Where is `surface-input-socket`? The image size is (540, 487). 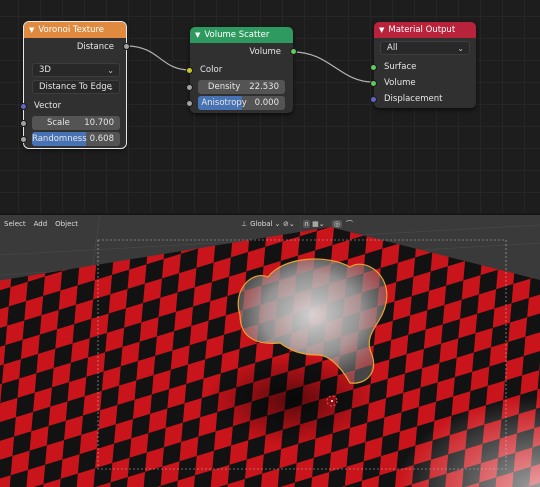 surface-input-socket is located at coordinates (373, 67).